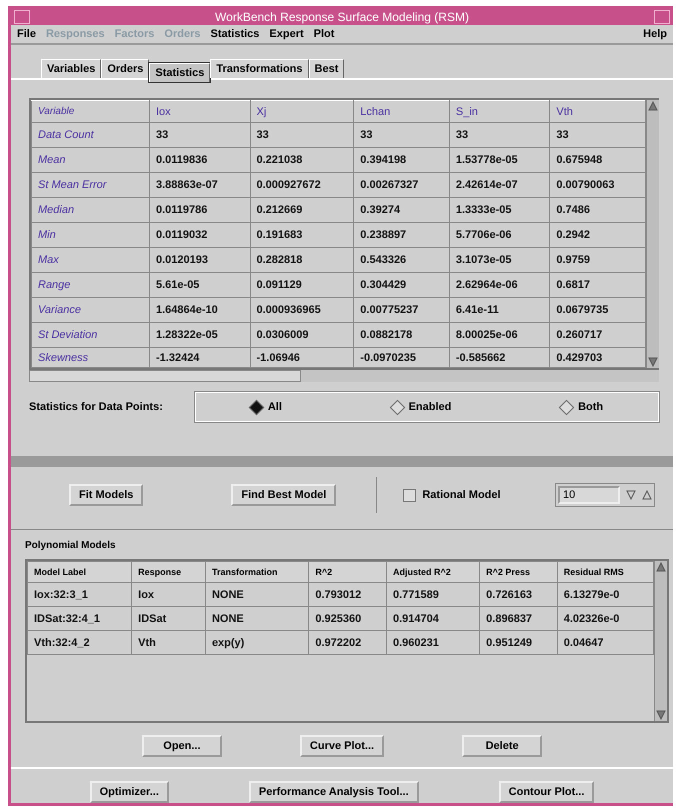 The height and width of the screenshot is (812, 677). Describe the element at coordinates (598, 285) in the screenshot. I see `table-cell: 0.6817` at that location.